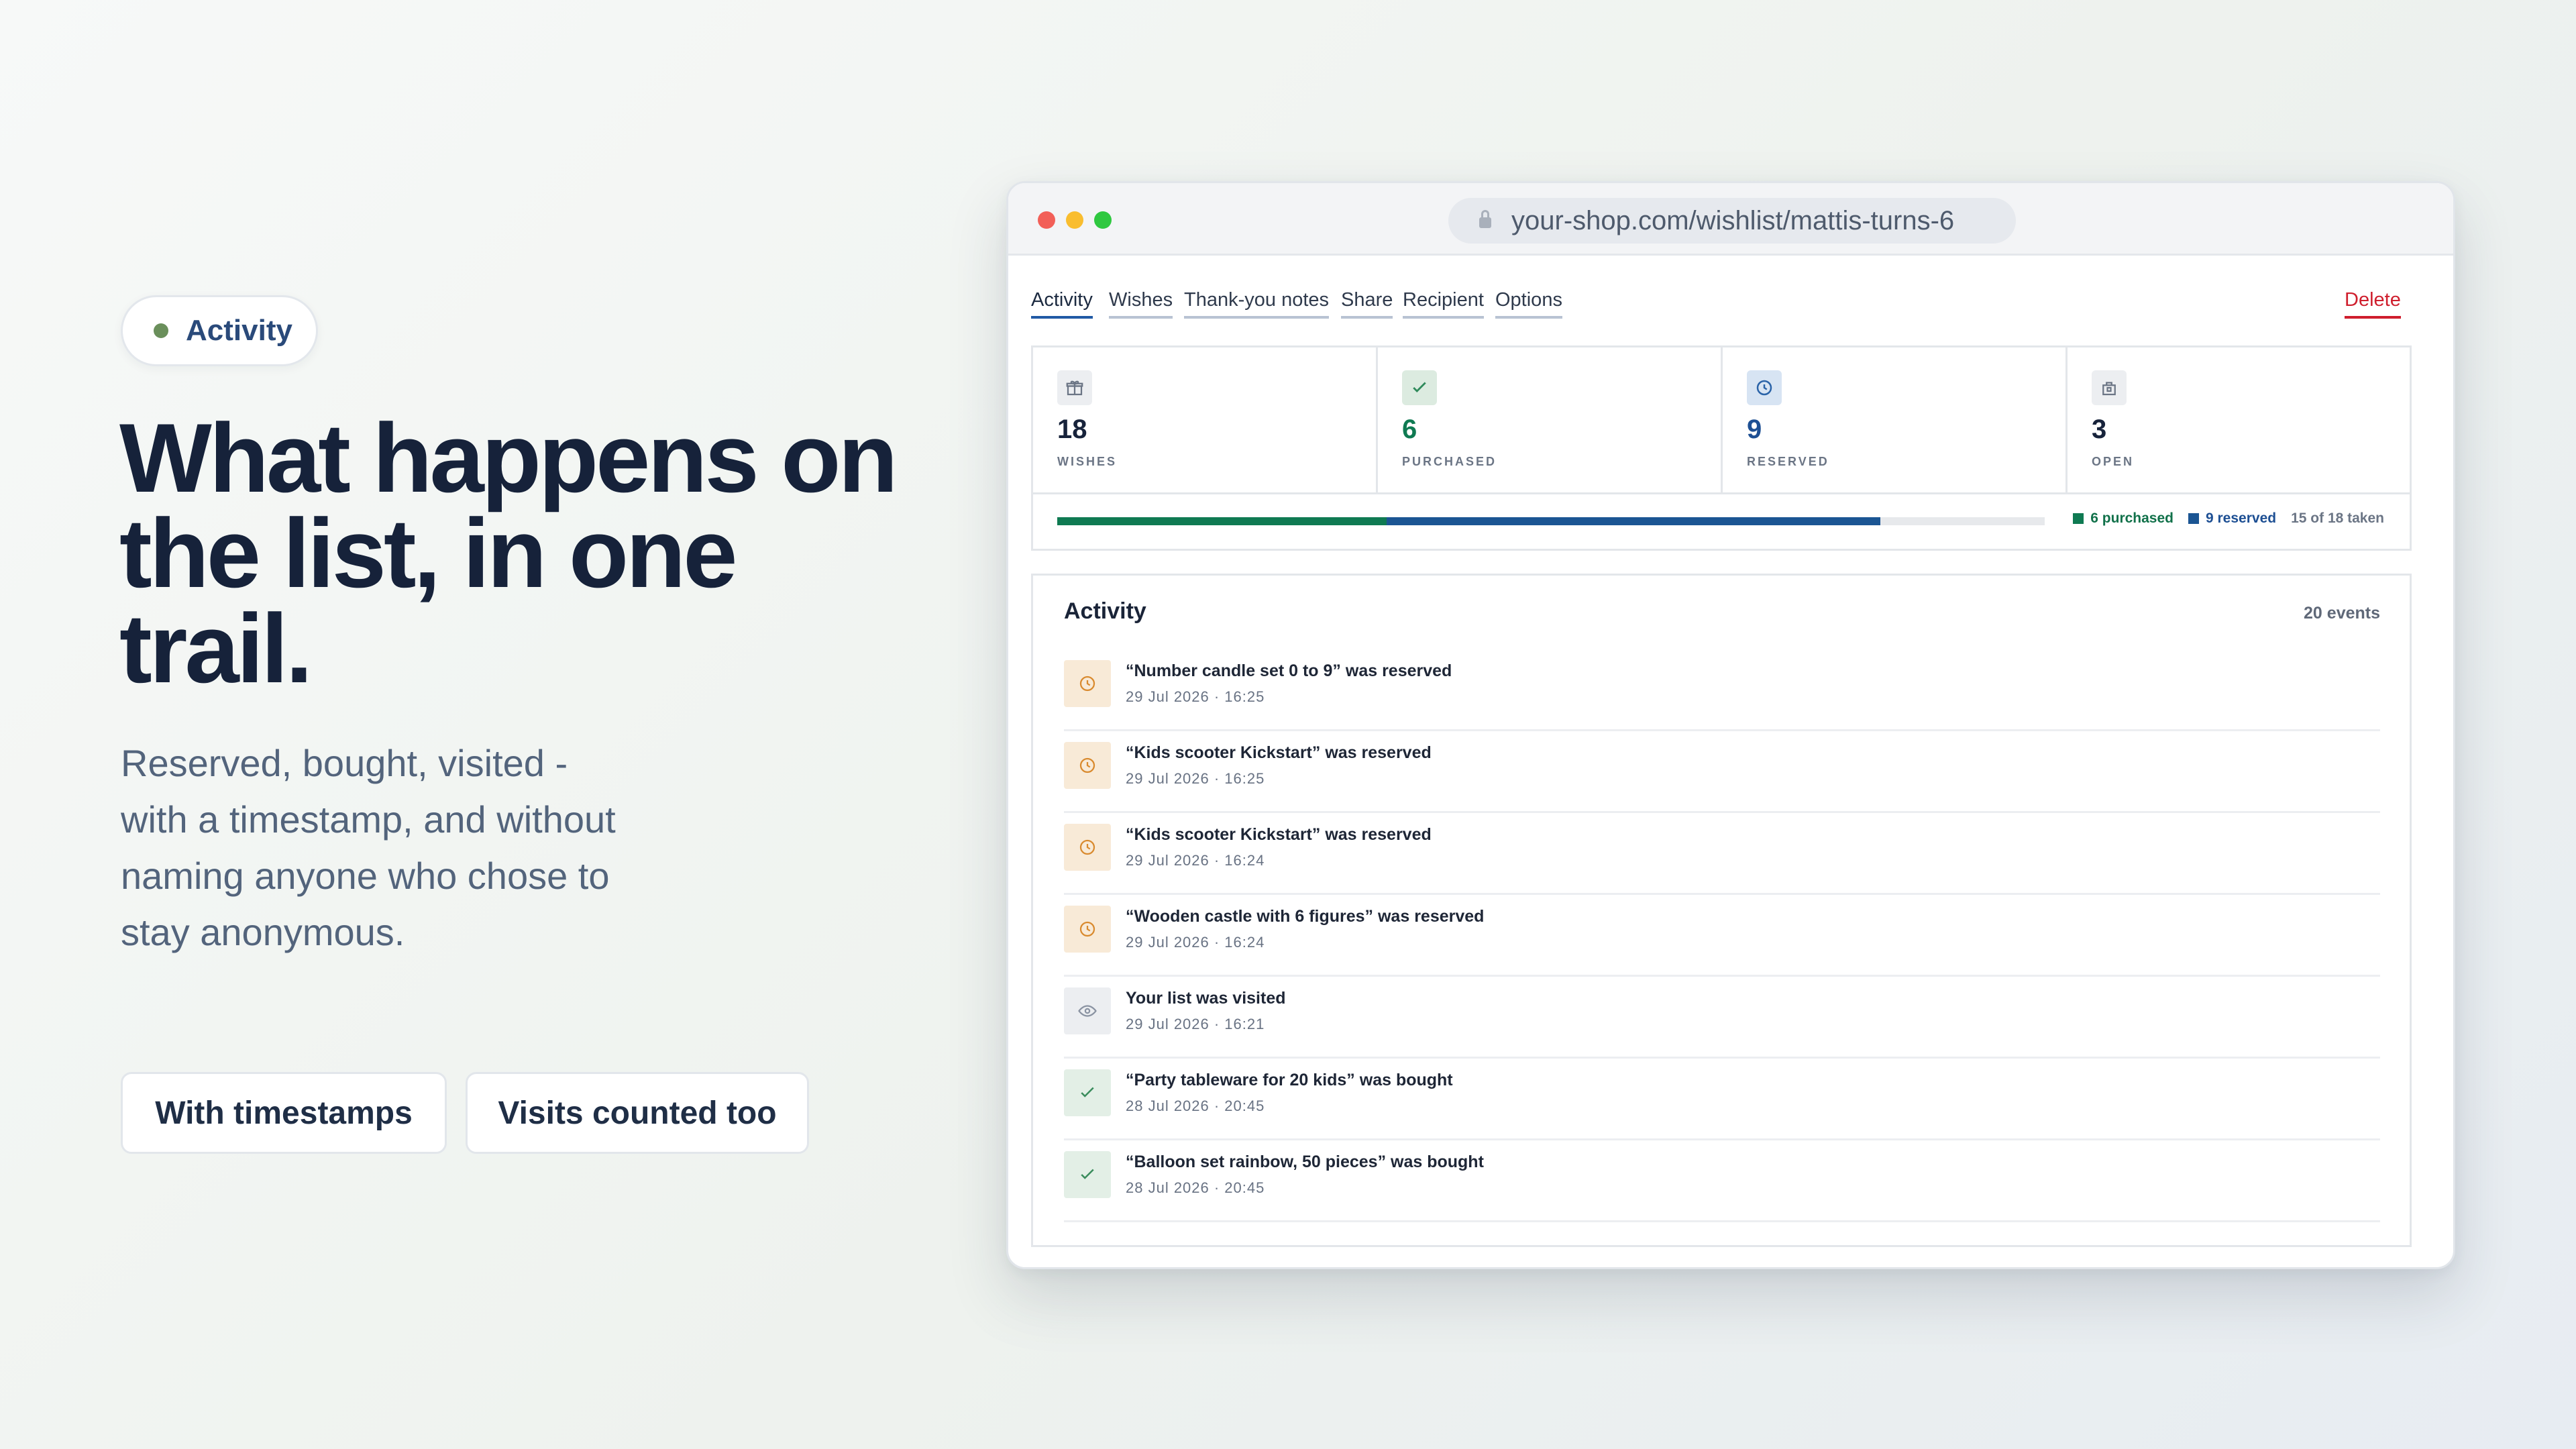 The height and width of the screenshot is (1449, 2576). What do you see at coordinates (508, 553) in the screenshot?
I see `hero-title: What happens on the list, in one trail.` at bounding box center [508, 553].